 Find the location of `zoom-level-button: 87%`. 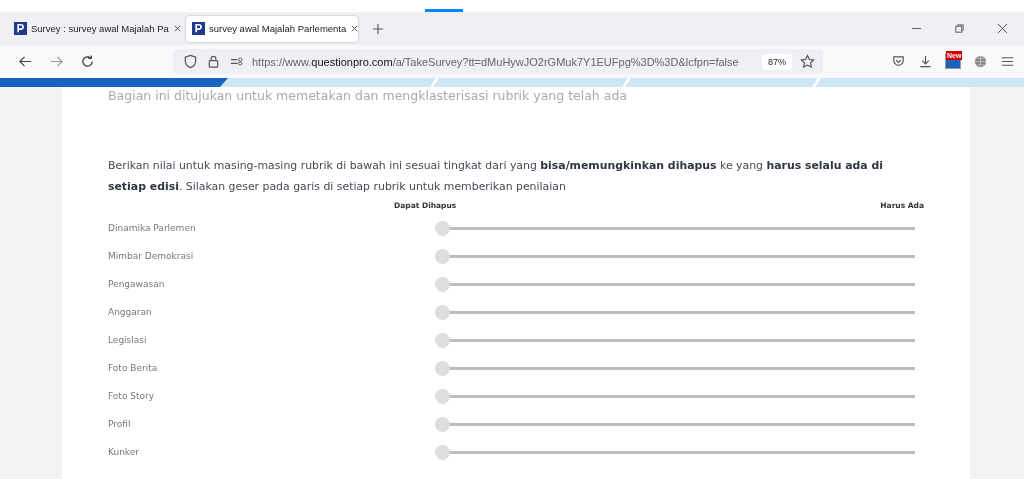

zoom-level-button: 87% is located at coordinates (777, 61).